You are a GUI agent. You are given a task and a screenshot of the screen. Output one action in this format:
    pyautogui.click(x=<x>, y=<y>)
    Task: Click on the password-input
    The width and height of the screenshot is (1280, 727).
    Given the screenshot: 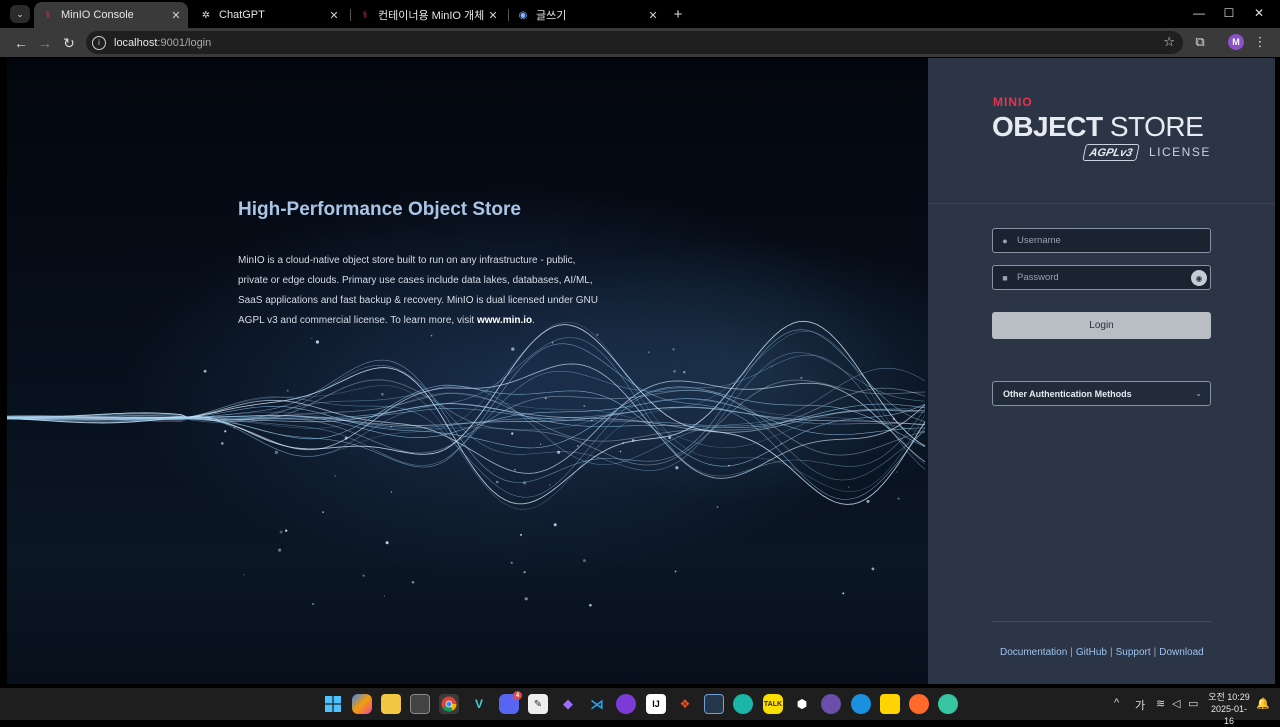 What is the action you would take?
    pyautogui.click(x=1102, y=277)
    